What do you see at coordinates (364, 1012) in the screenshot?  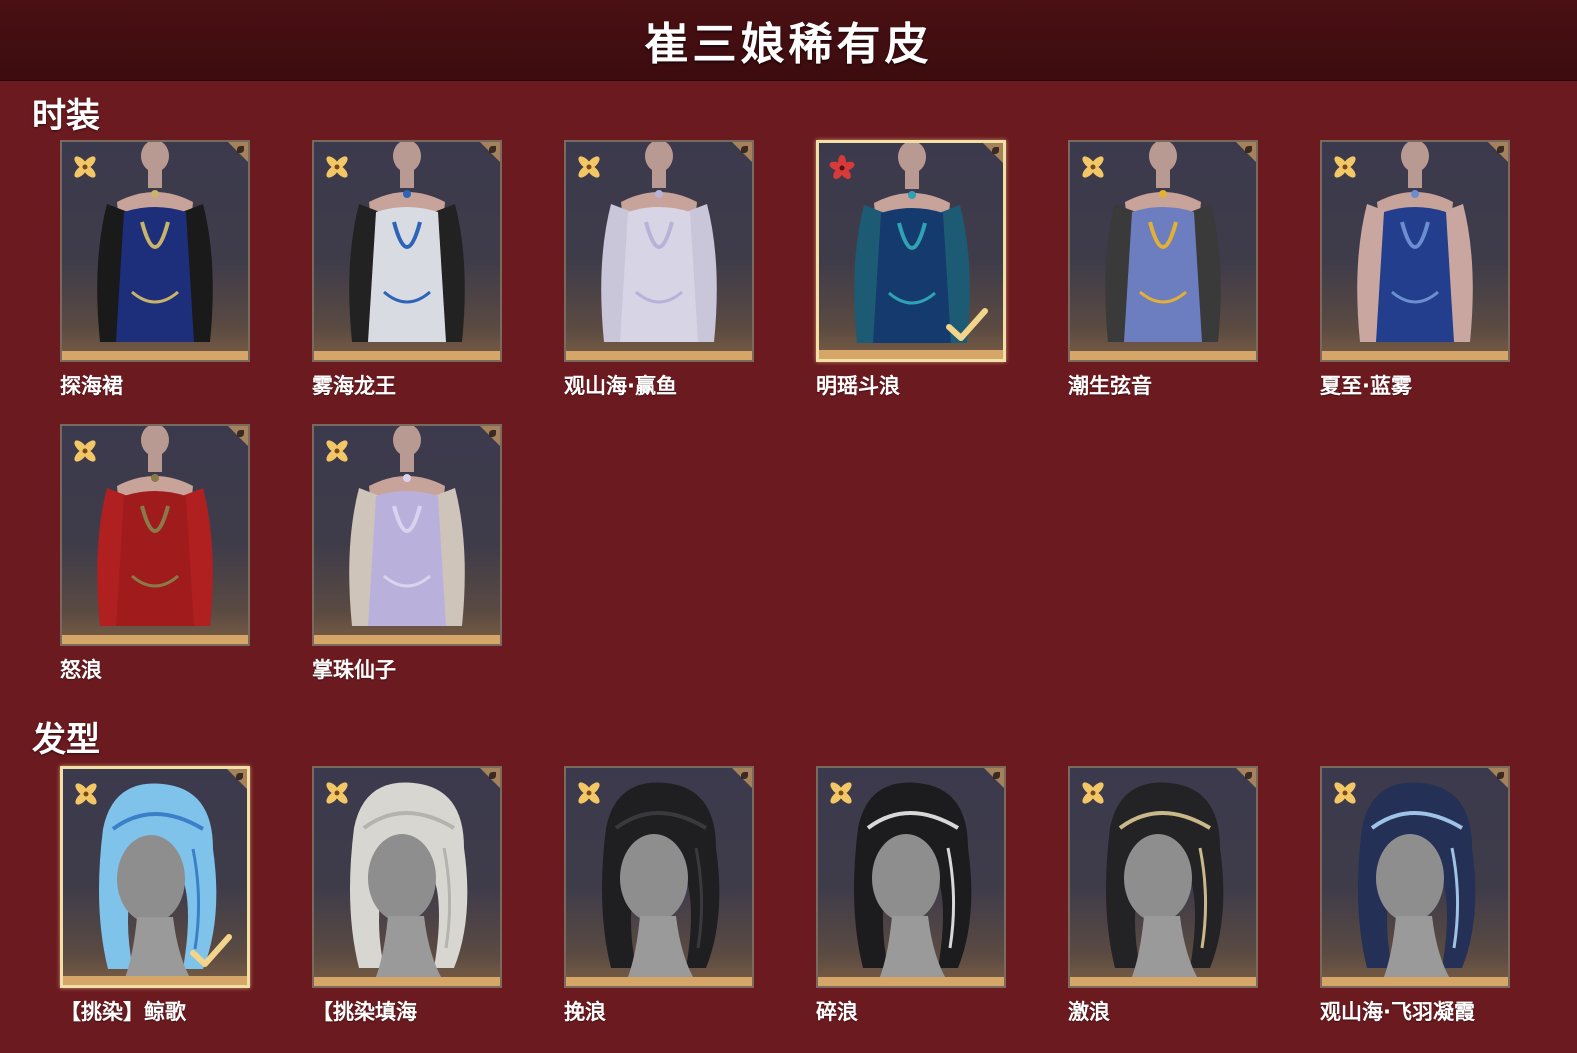 I see `item-name: 【挑染填海` at bounding box center [364, 1012].